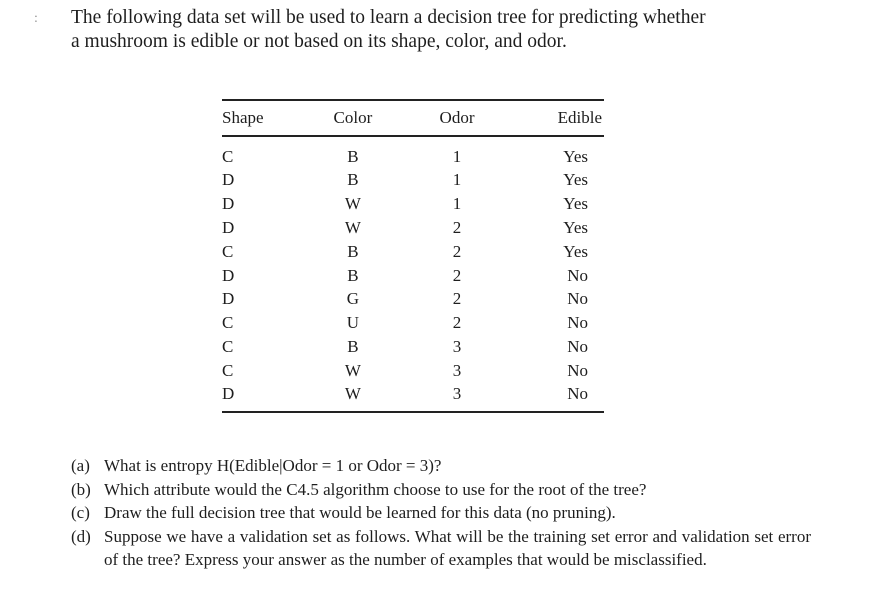 Image resolution: width=878 pixels, height=608 pixels. Describe the element at coordinates (413, 152) in the screenshot. I see `table-row: C B 1 Yes` at that location.